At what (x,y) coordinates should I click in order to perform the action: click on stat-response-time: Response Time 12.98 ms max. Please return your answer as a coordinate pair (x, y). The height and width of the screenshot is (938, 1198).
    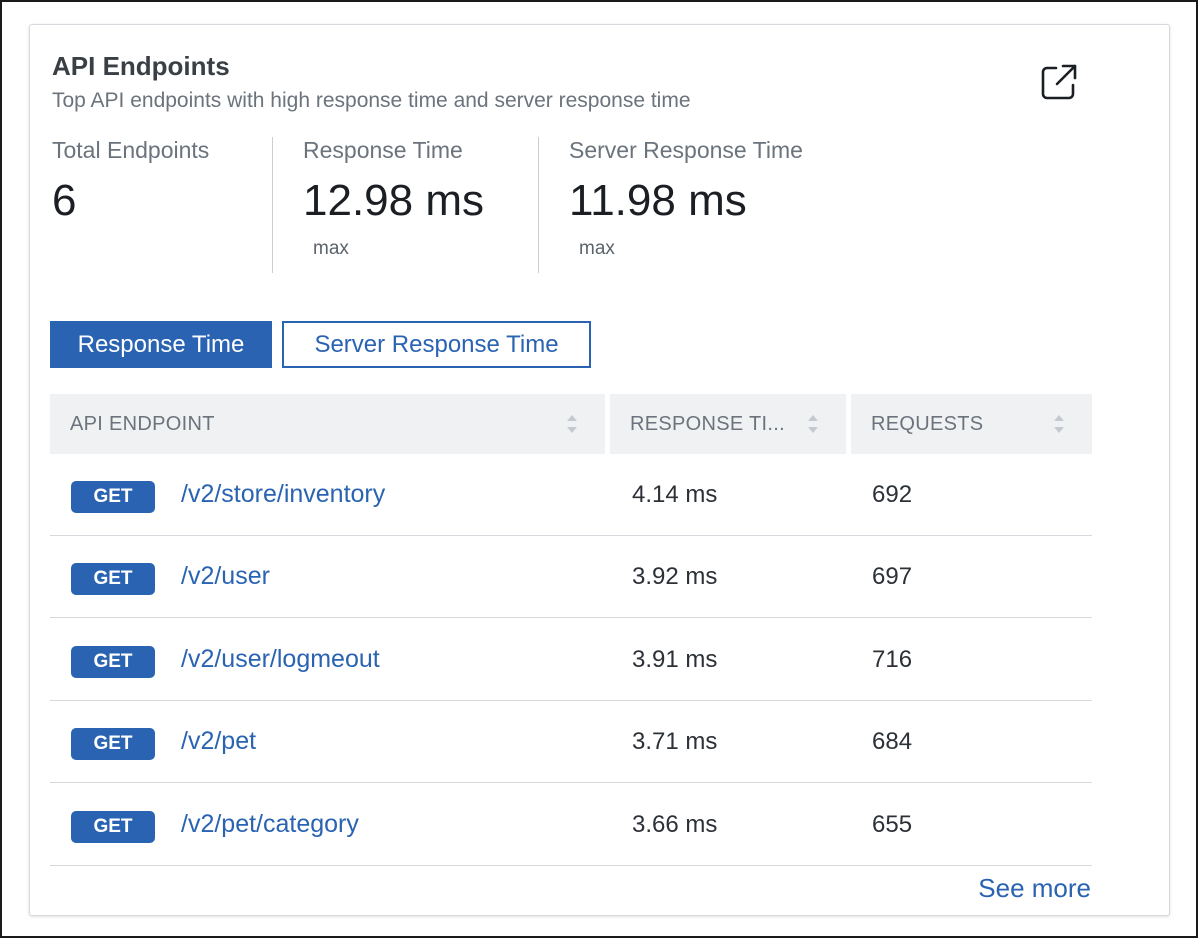
    Looking at the image, I should click on (393, 205).